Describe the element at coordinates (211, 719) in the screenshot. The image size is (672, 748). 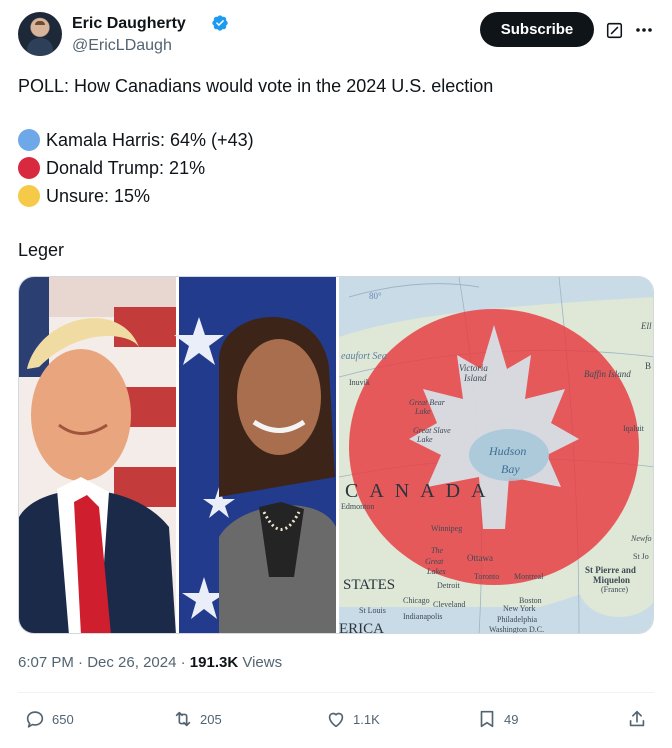
I see `repost-count: 205` at that location.